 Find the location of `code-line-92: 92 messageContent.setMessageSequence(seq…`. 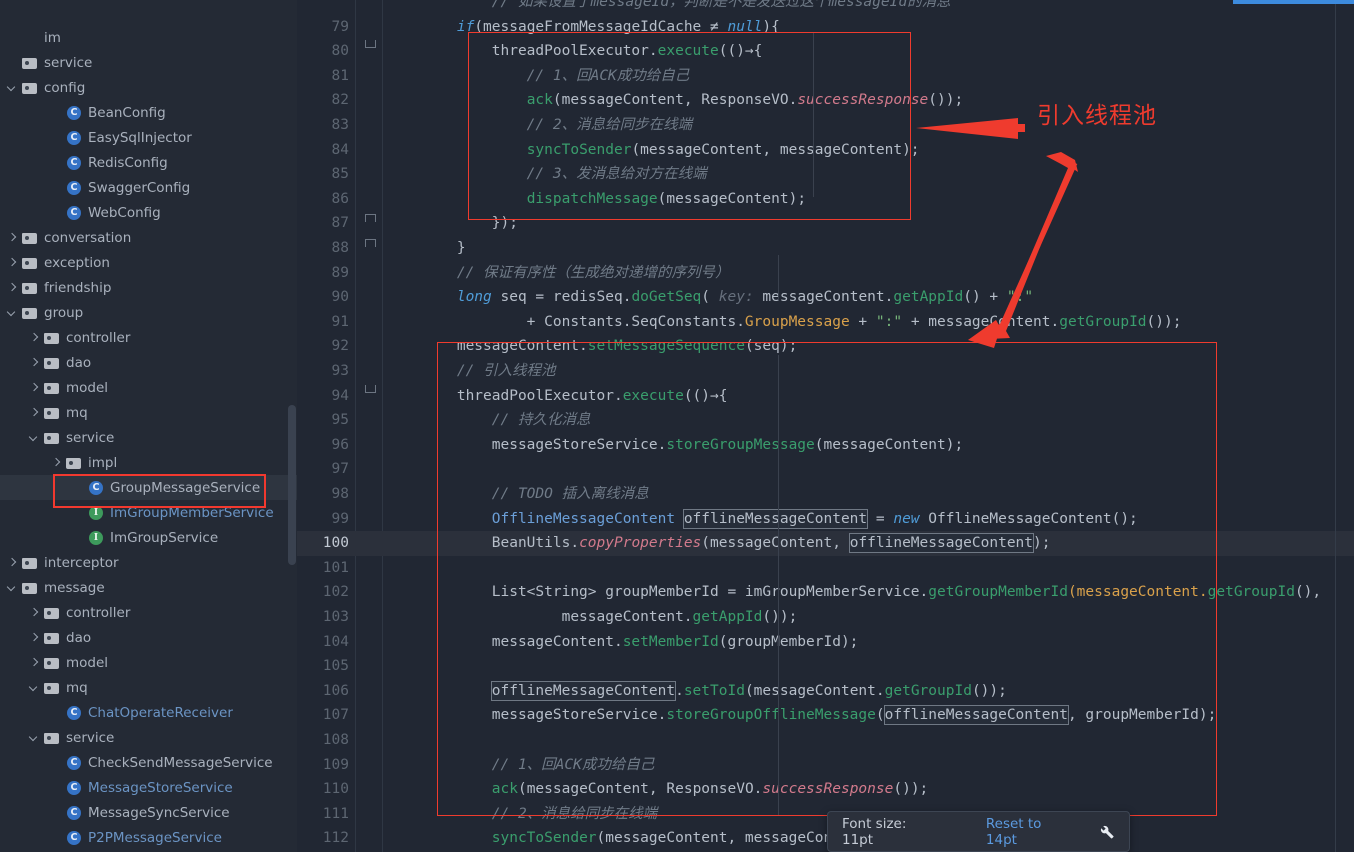

code-line-92: 92 messageContent.setMessageSequence(seq… is located at coordinates (825, 346).